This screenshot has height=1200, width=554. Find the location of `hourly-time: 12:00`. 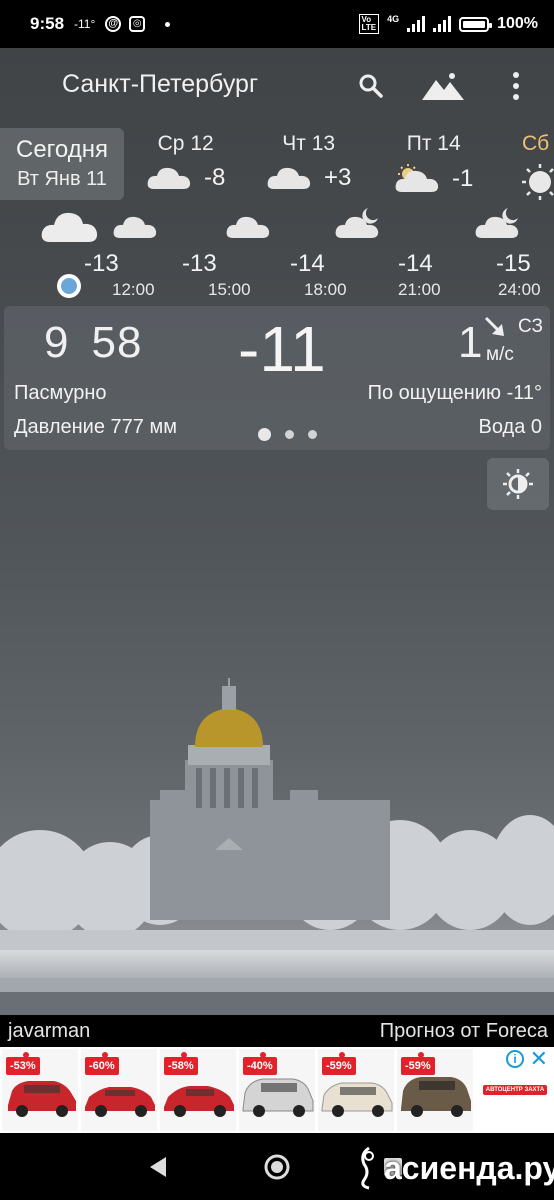

hourly-time: 12:00 is located at coordinates (133, 289).